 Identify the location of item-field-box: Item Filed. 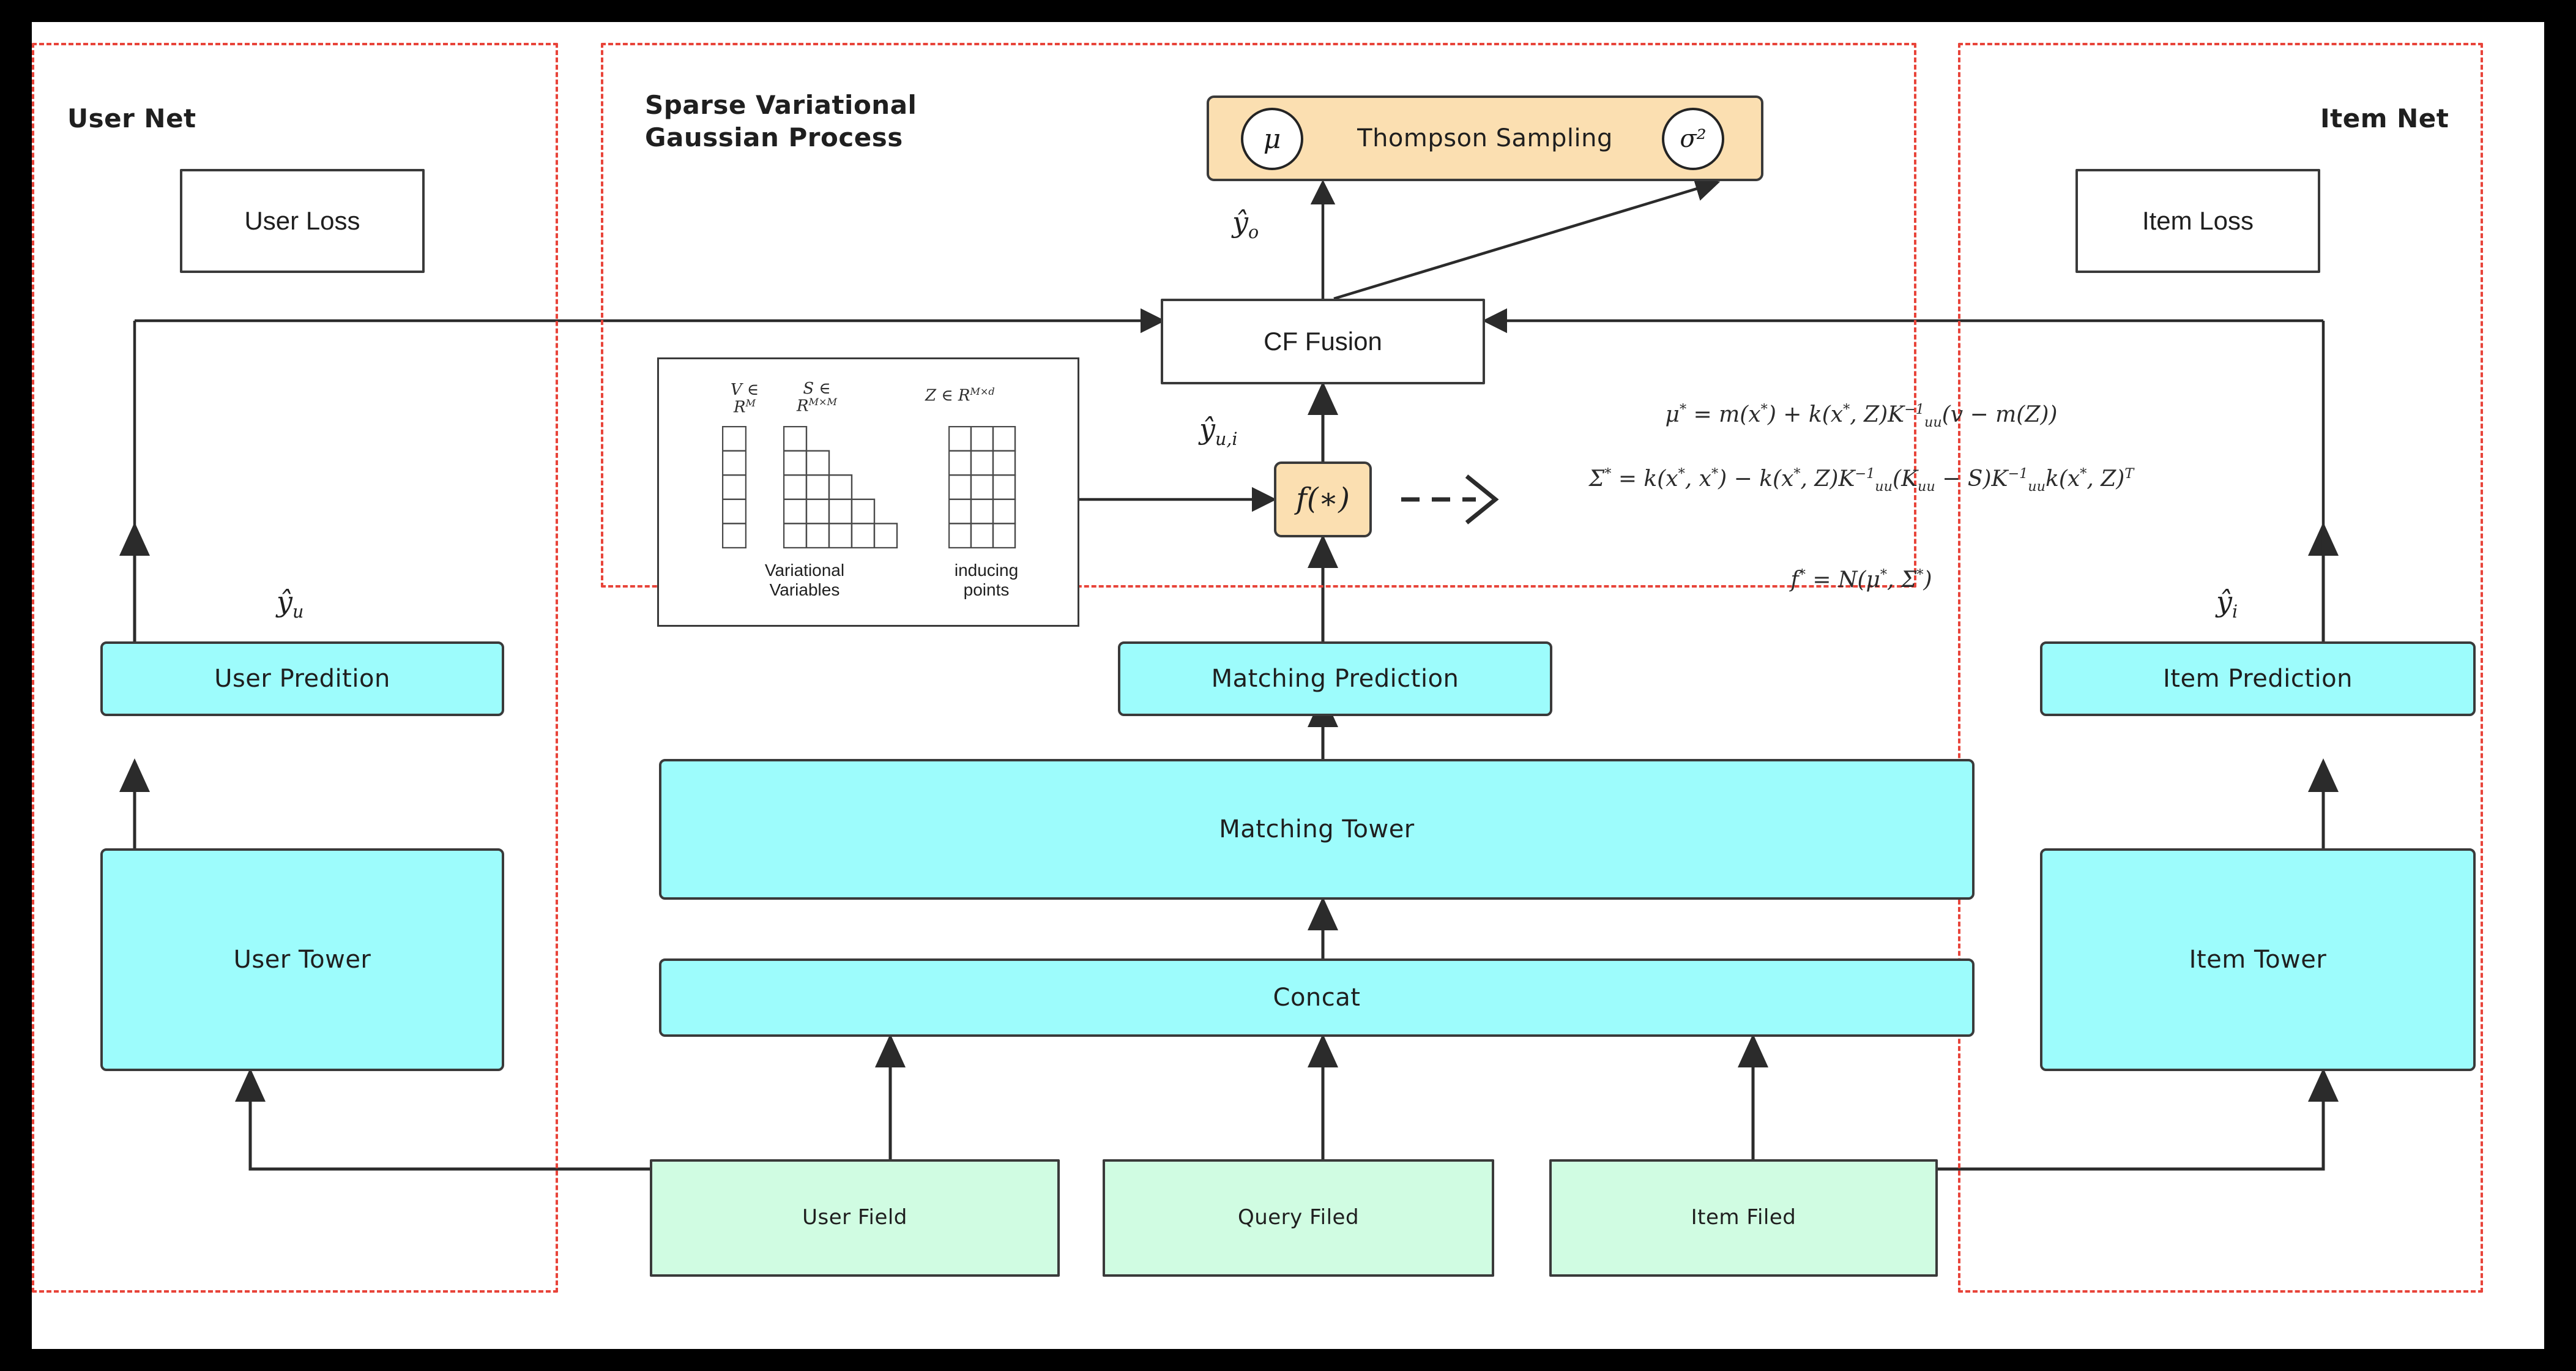
(1744, 1218).